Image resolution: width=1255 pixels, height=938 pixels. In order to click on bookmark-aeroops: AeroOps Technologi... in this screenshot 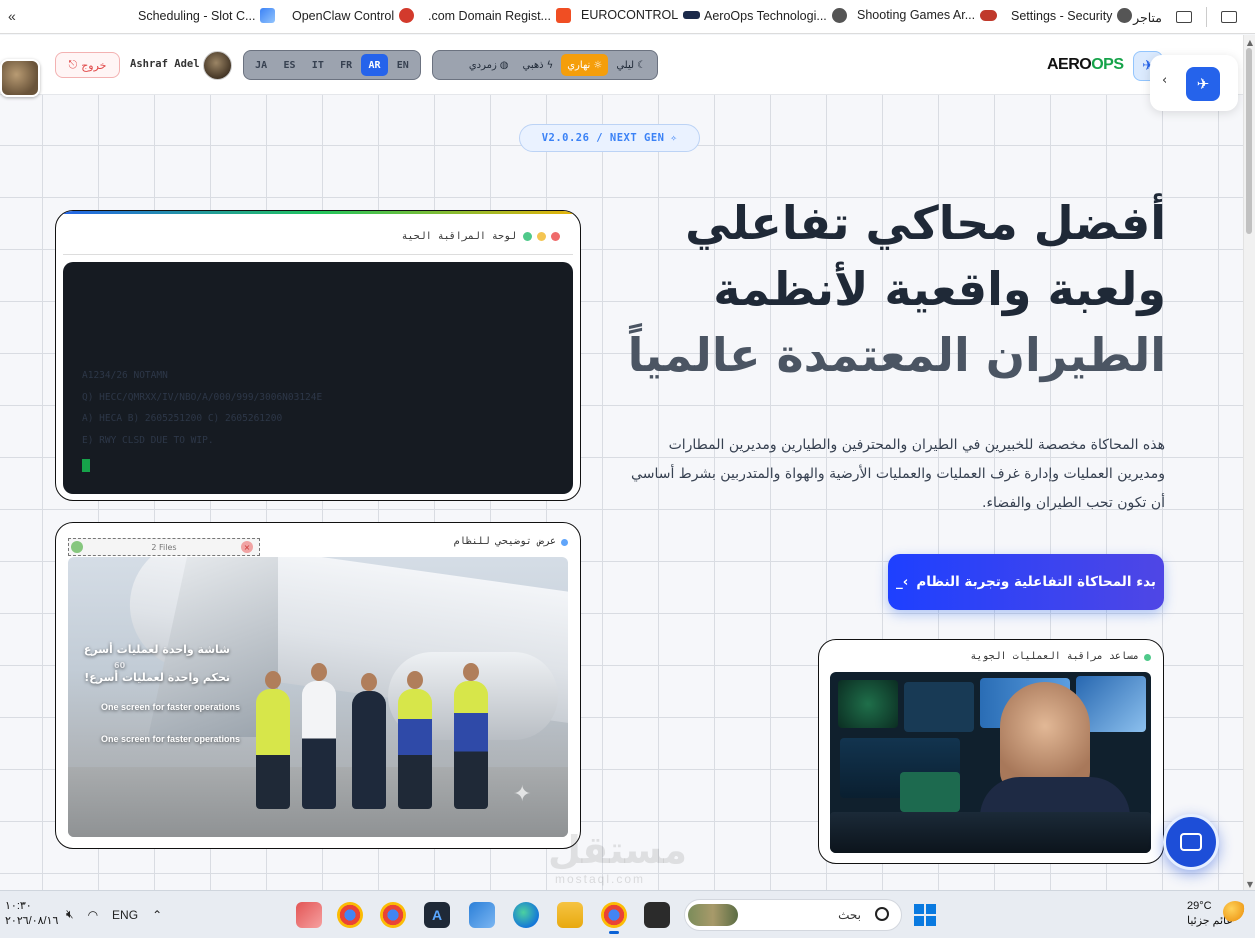, I will do `click(775, 15)`.